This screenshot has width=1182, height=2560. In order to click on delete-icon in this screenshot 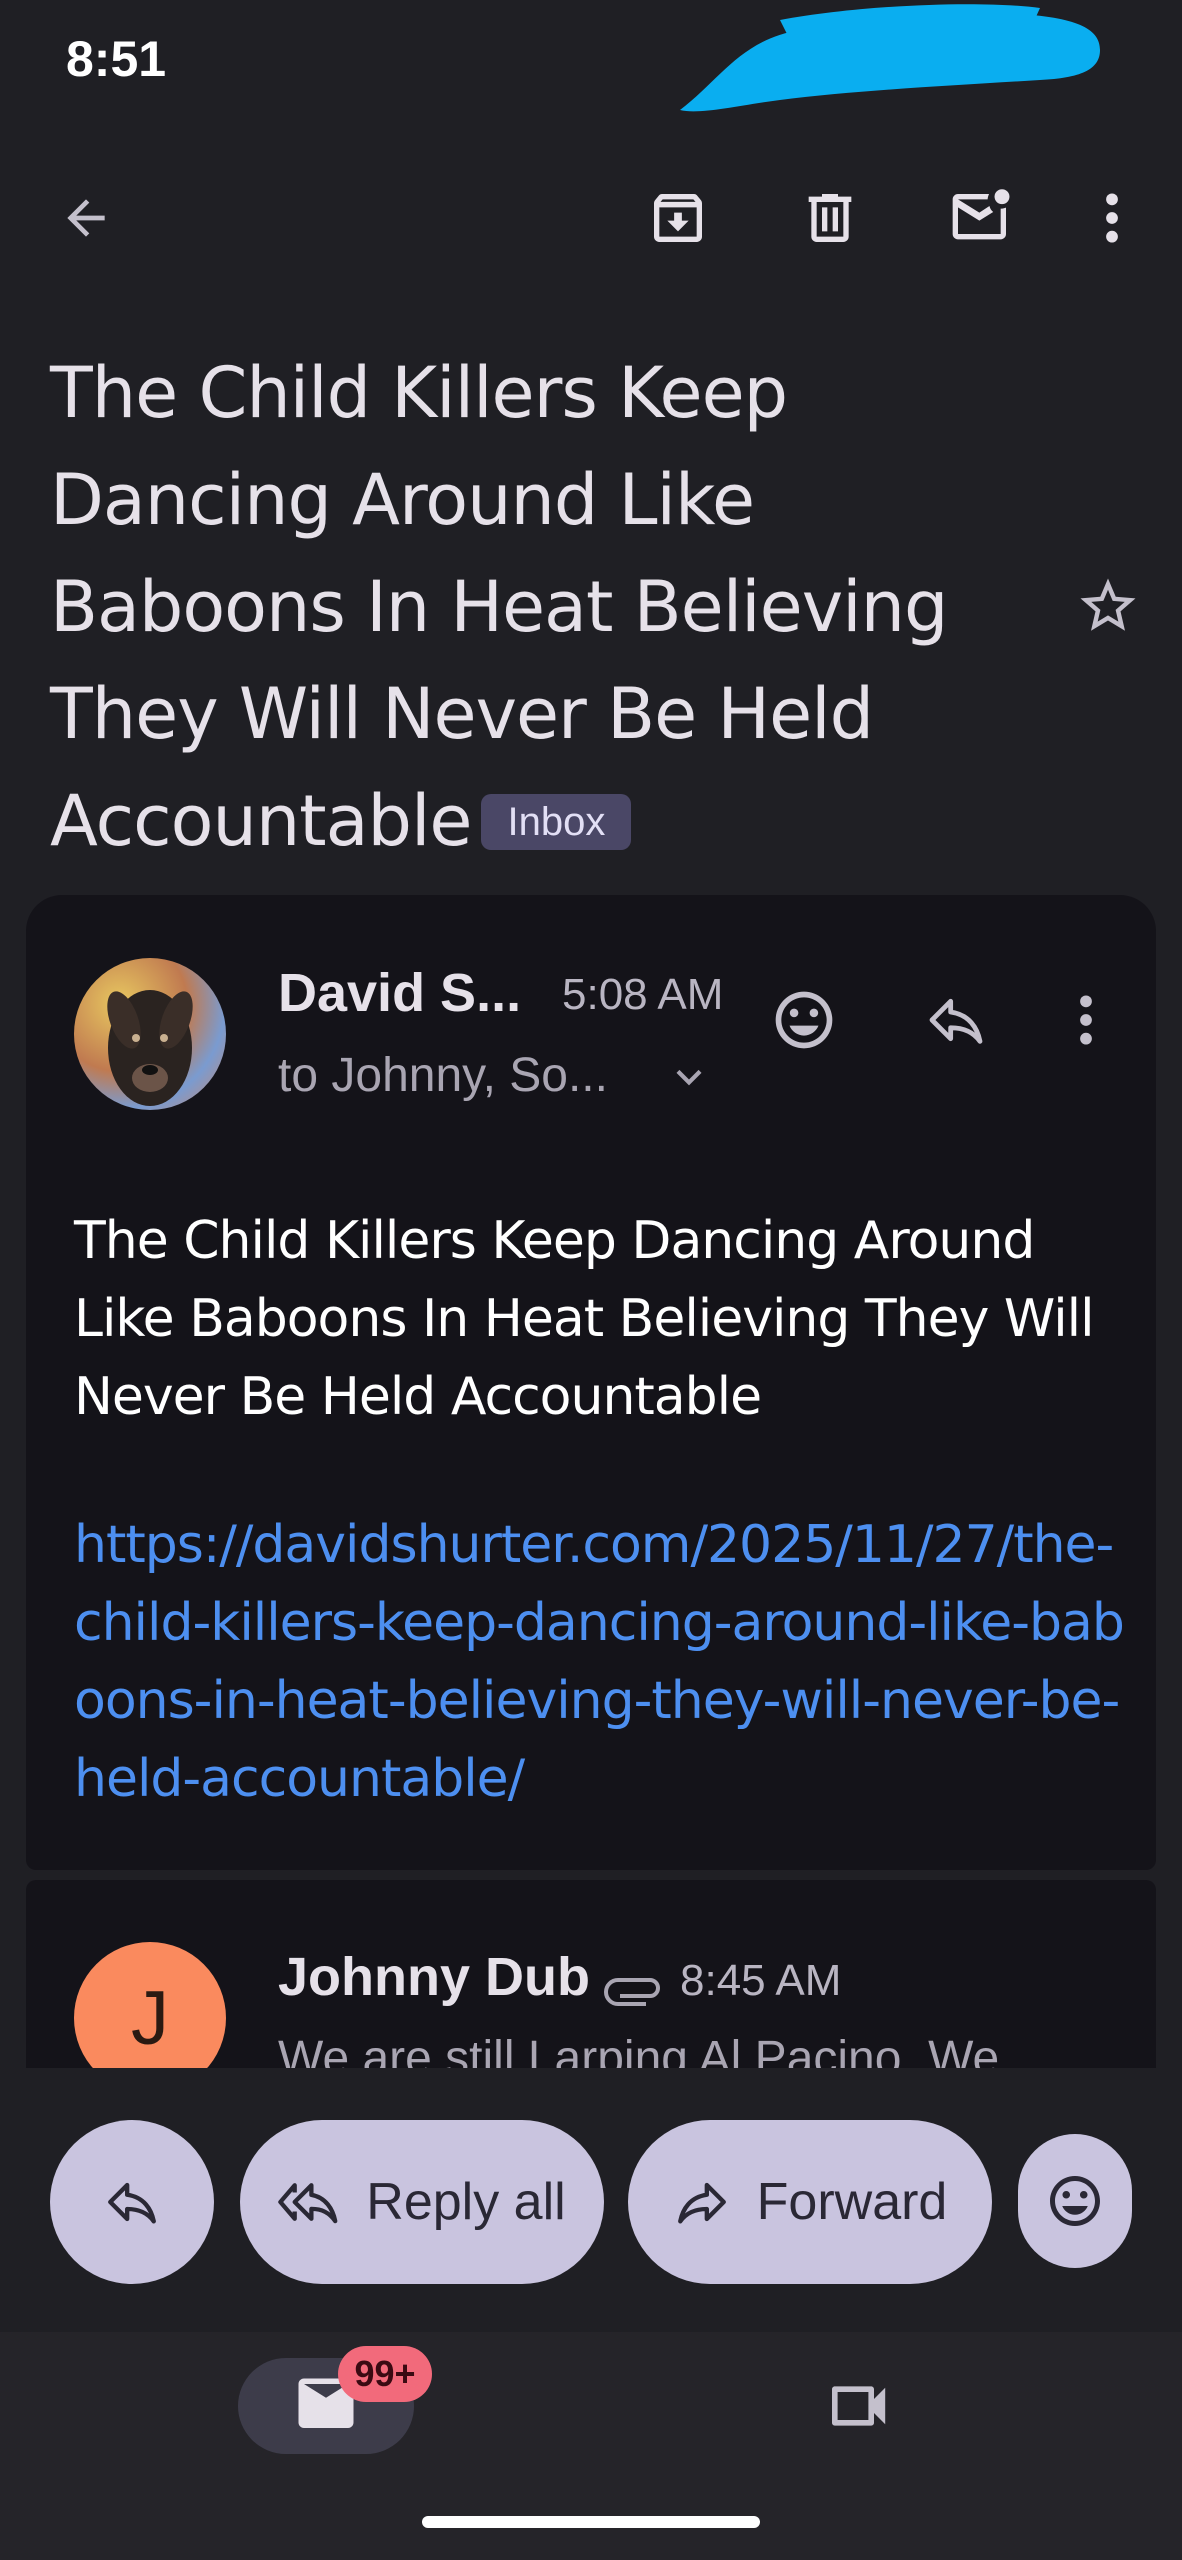, I will do `click(830, 218)`.